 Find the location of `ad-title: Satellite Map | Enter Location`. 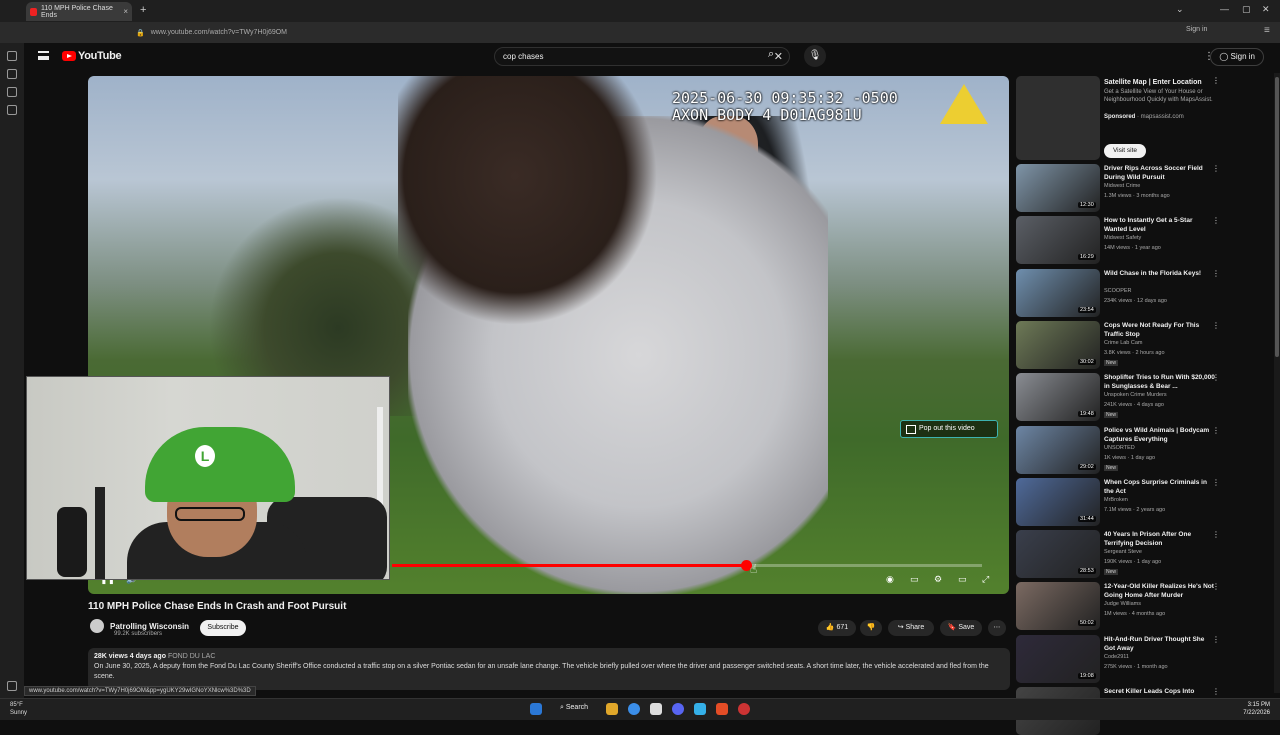

ad-title: Satellite Map | Enter Location is located at coordinates (1159, 82).